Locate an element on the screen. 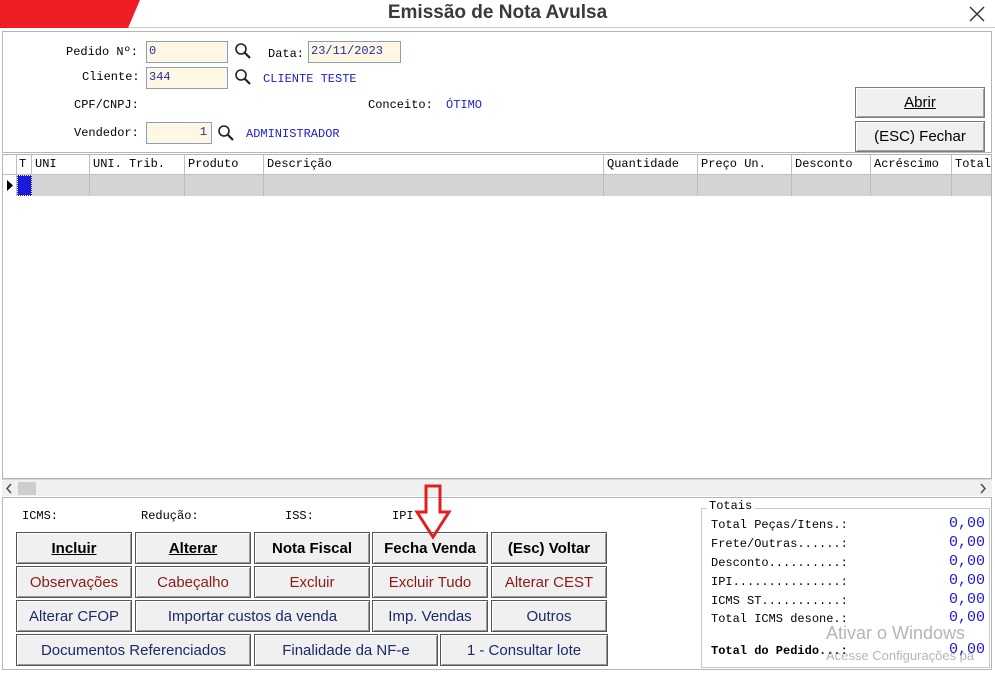 Image resolution: width=995 pixels, height=673 pixels. scroll-left-icon is located at coordinates (9, 488).